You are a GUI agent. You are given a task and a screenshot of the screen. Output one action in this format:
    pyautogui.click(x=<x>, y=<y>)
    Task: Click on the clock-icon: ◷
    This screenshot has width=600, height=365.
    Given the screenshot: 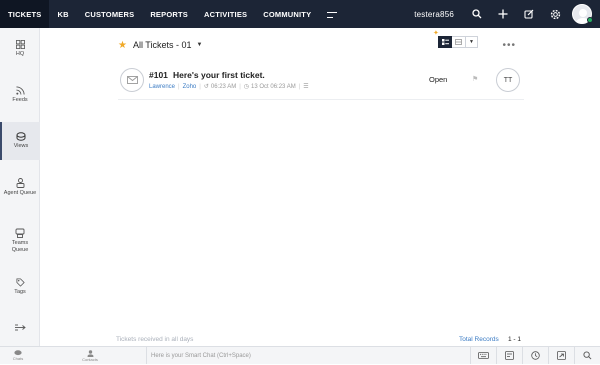 What is the action you would take?
    pyautogui.click(x=246, y=87)
    